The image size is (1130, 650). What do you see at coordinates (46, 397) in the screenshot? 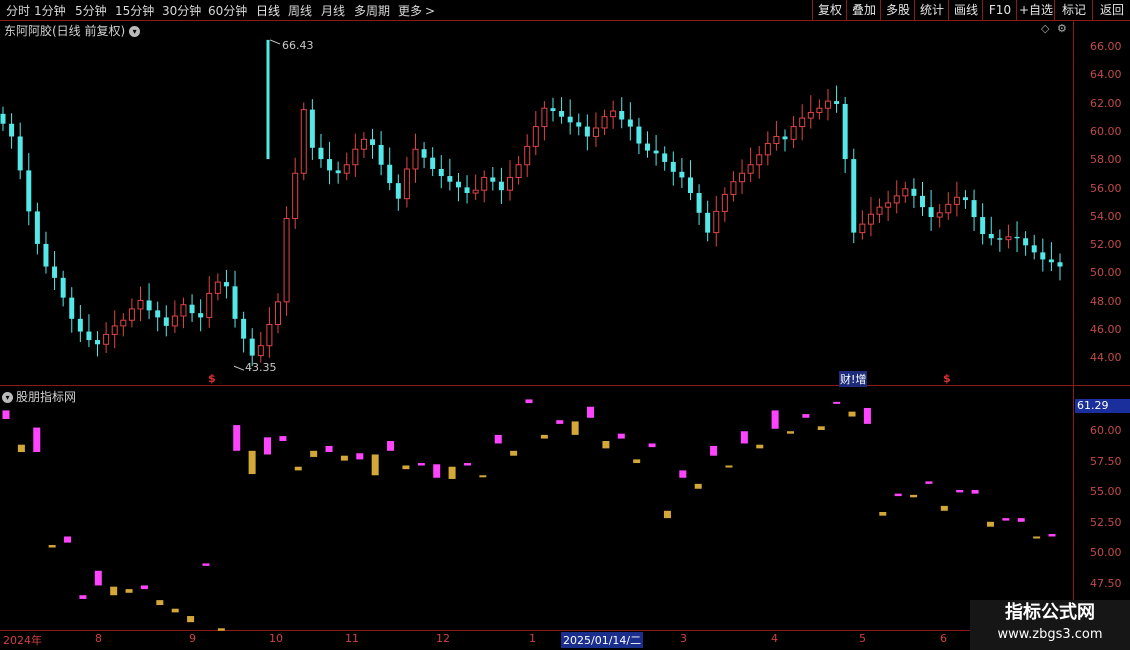
I see `indicator-title: 股朋指标网` at bounding box center [46, 397].